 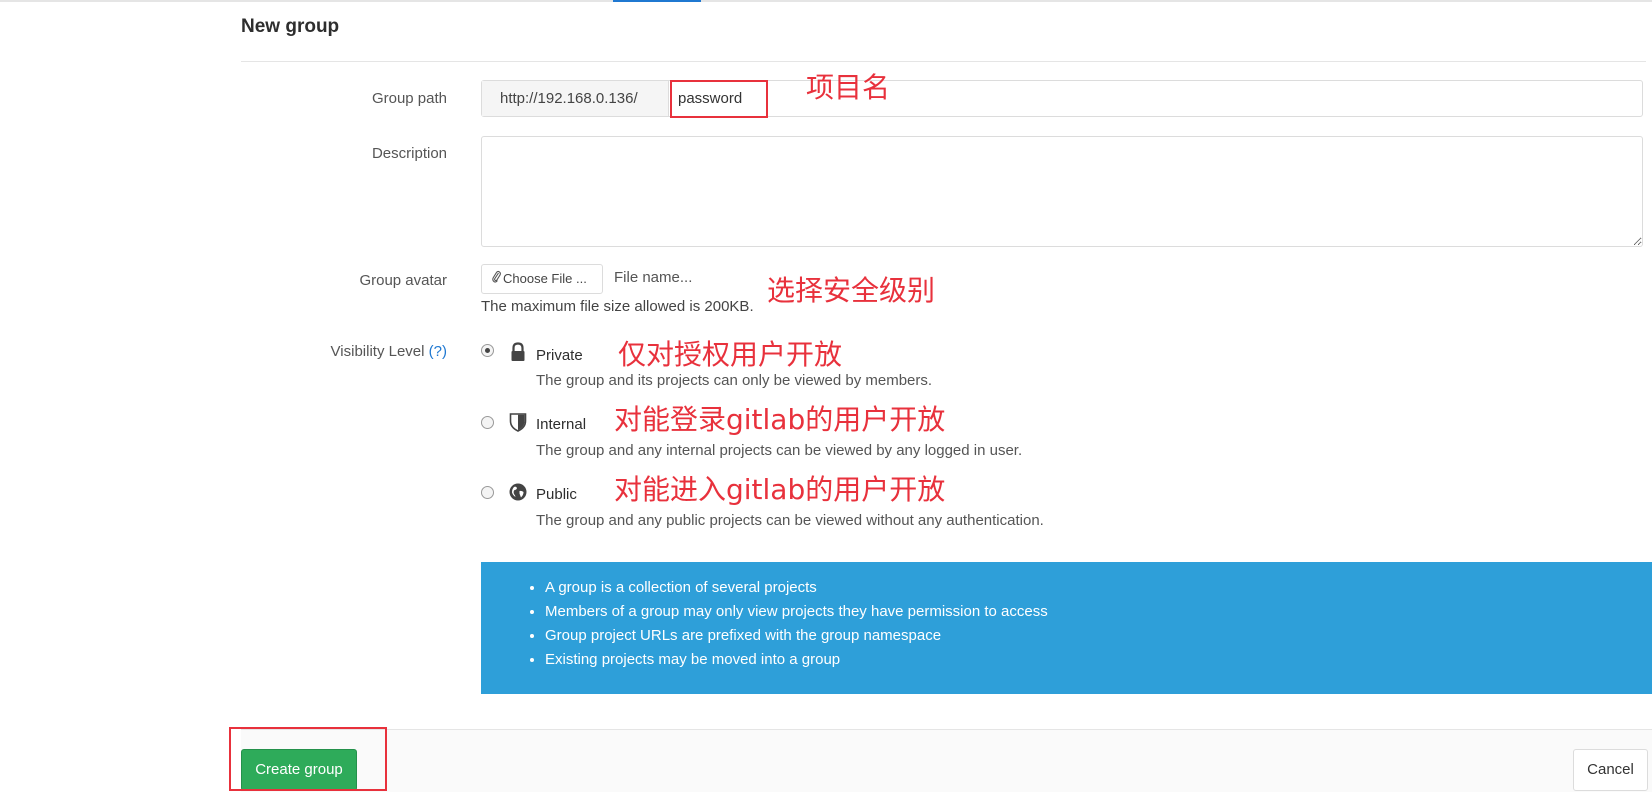 What do you see at coordinates (559, 355) in the screenshot?
I see `visibility-private-title: Private` at bounding box center [559, 355].